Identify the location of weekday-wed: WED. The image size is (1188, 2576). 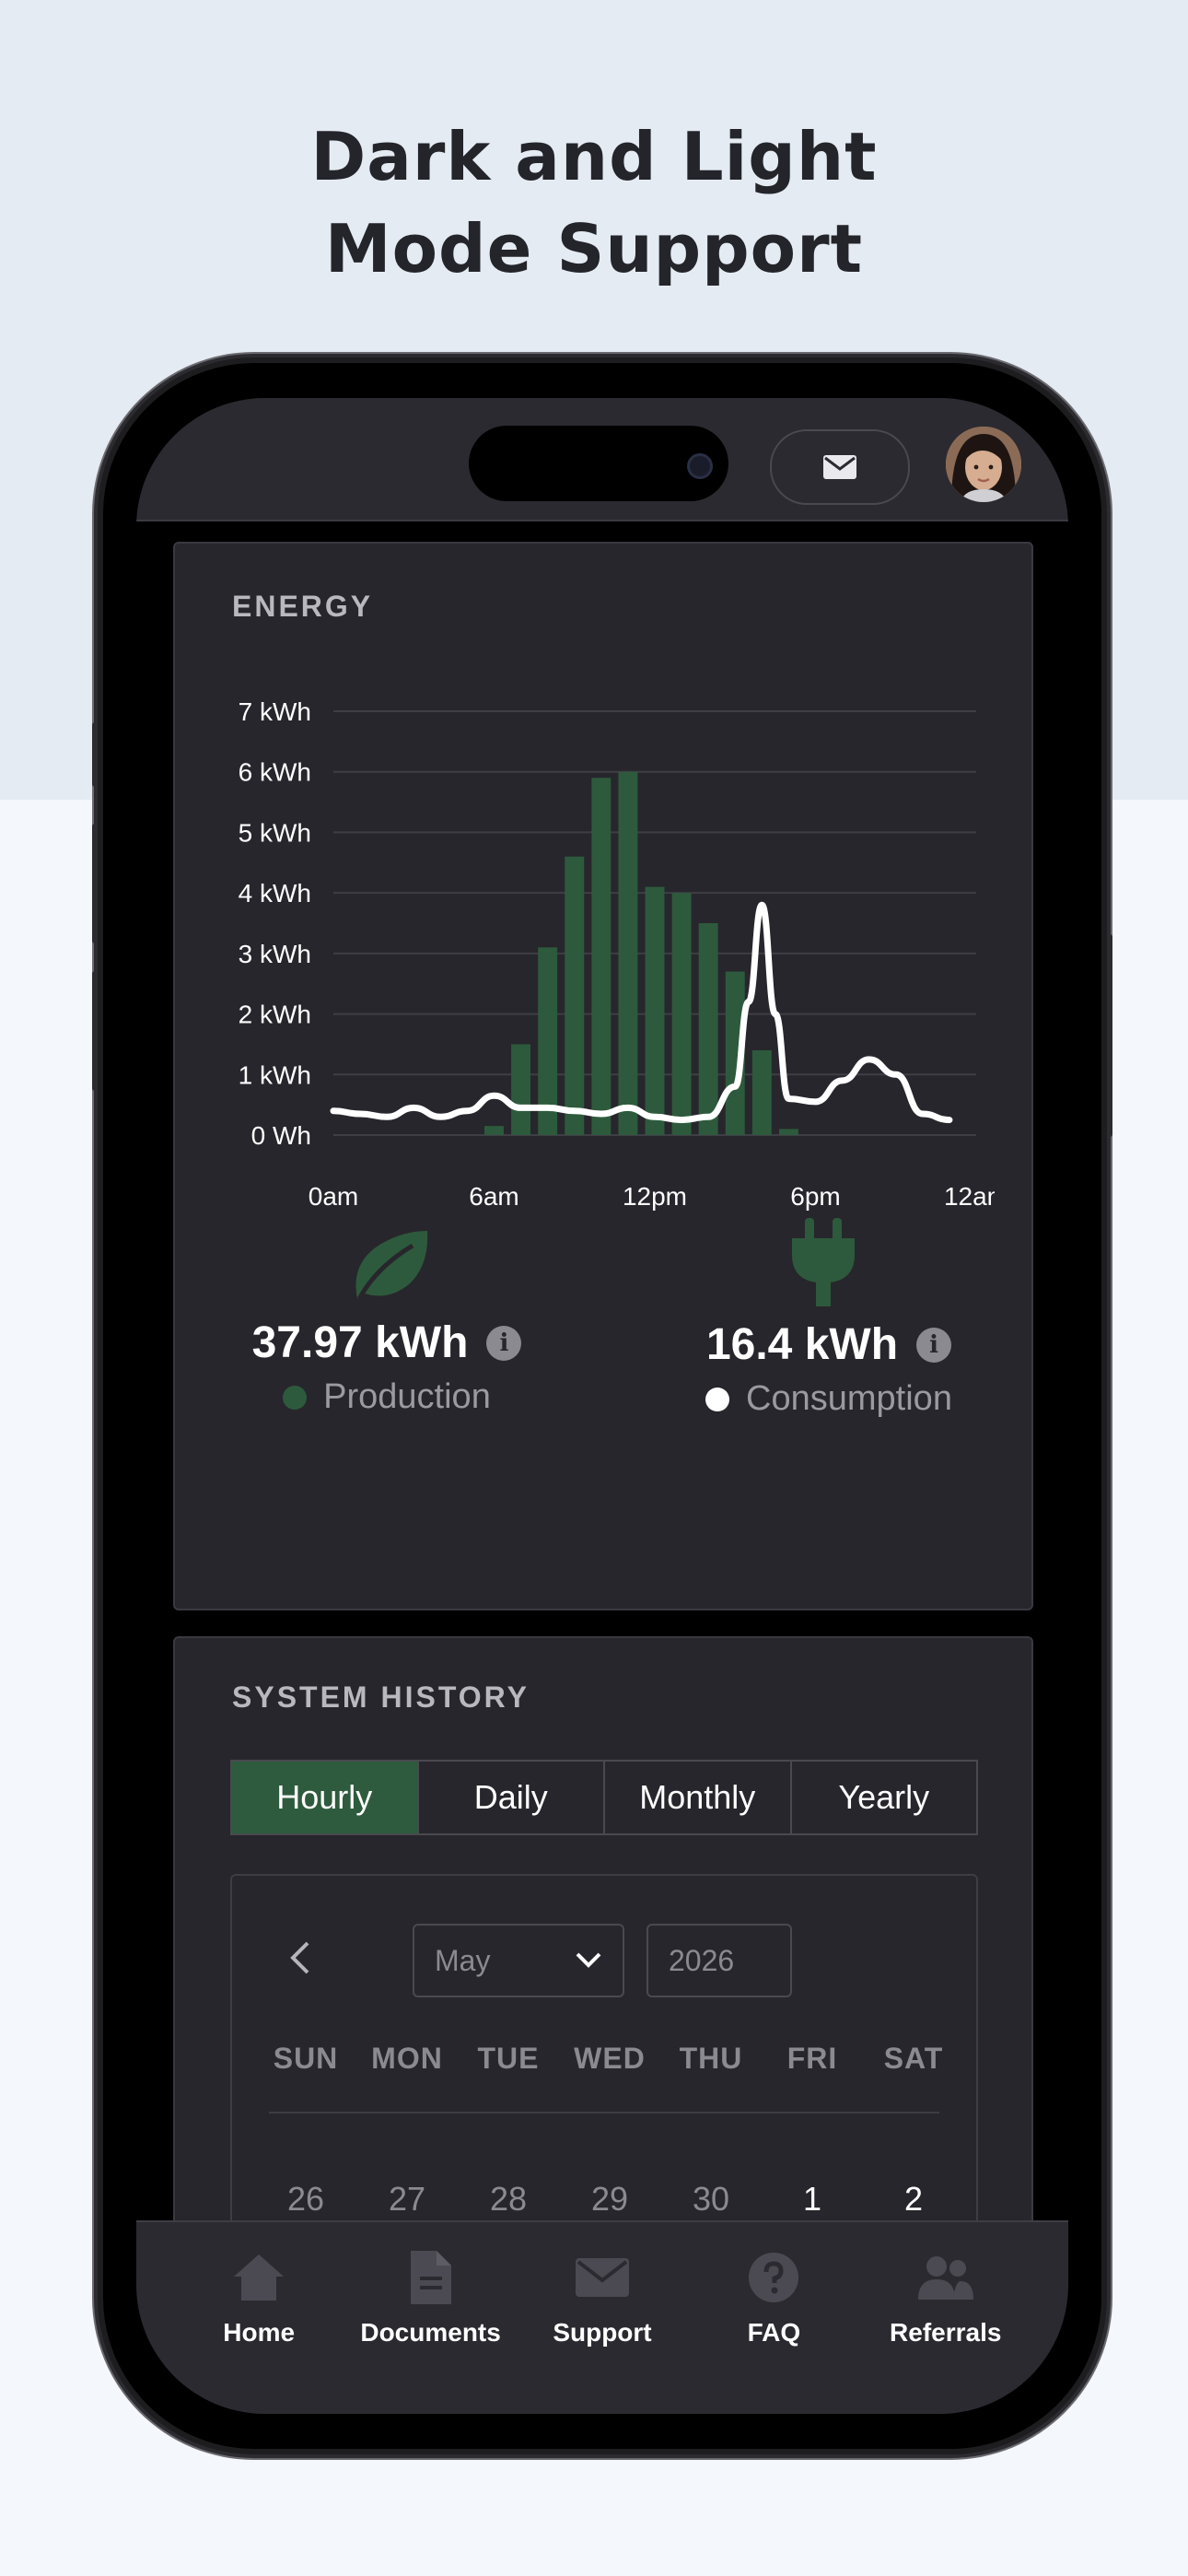
(610, 2058).